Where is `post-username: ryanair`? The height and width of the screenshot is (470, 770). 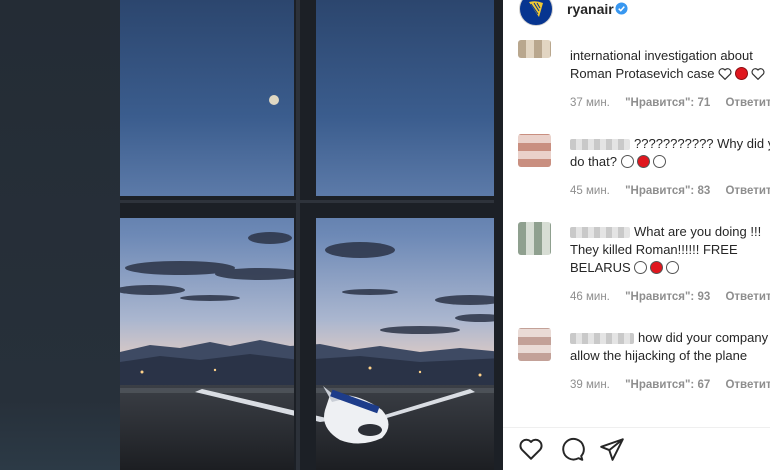
post-username: ryanair is located at coordinates (590, 9).